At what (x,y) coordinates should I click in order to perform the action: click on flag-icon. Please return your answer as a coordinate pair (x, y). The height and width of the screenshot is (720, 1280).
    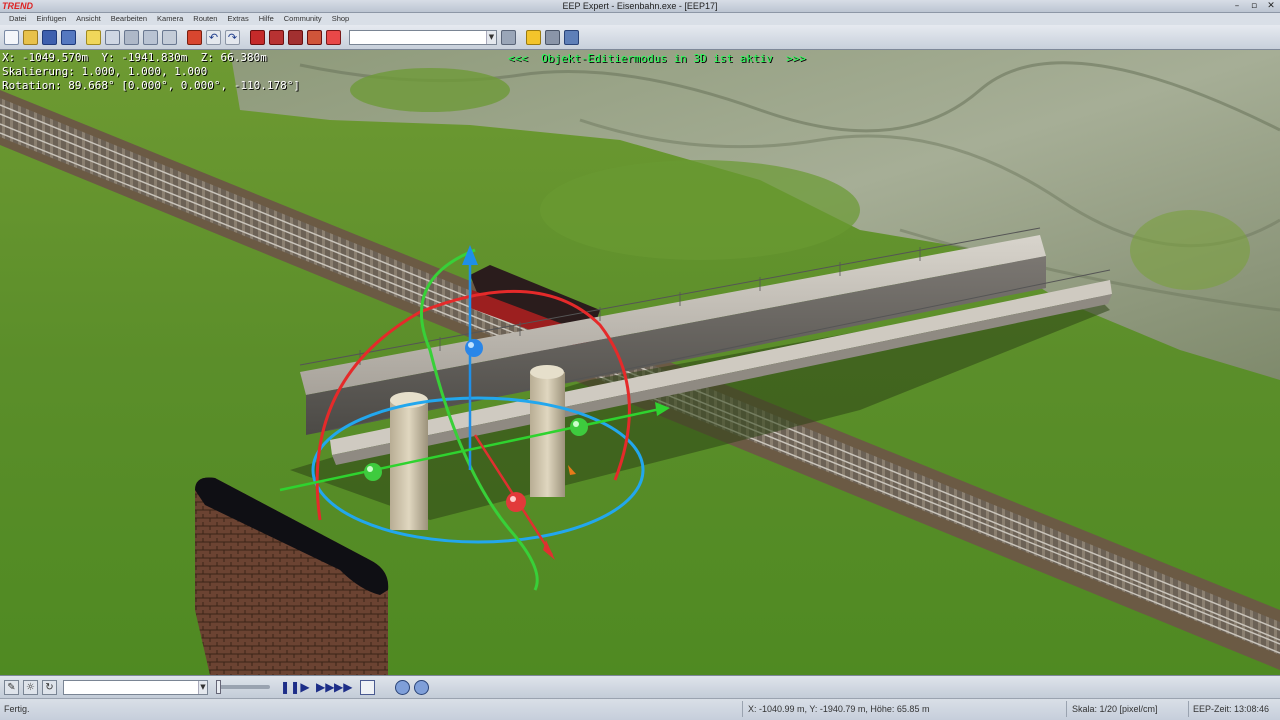
    Looking at the image, I should click on (333, 37).